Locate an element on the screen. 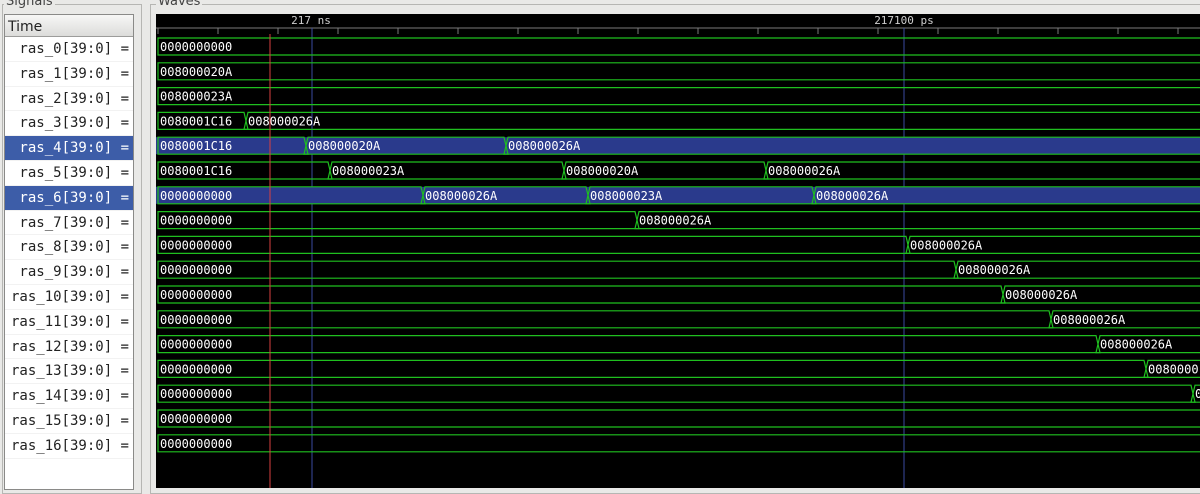 The height and width of the screenshot is (494, 1200). signal-row-16: ras_16[39:0] = is located at coordinates (69, 446).